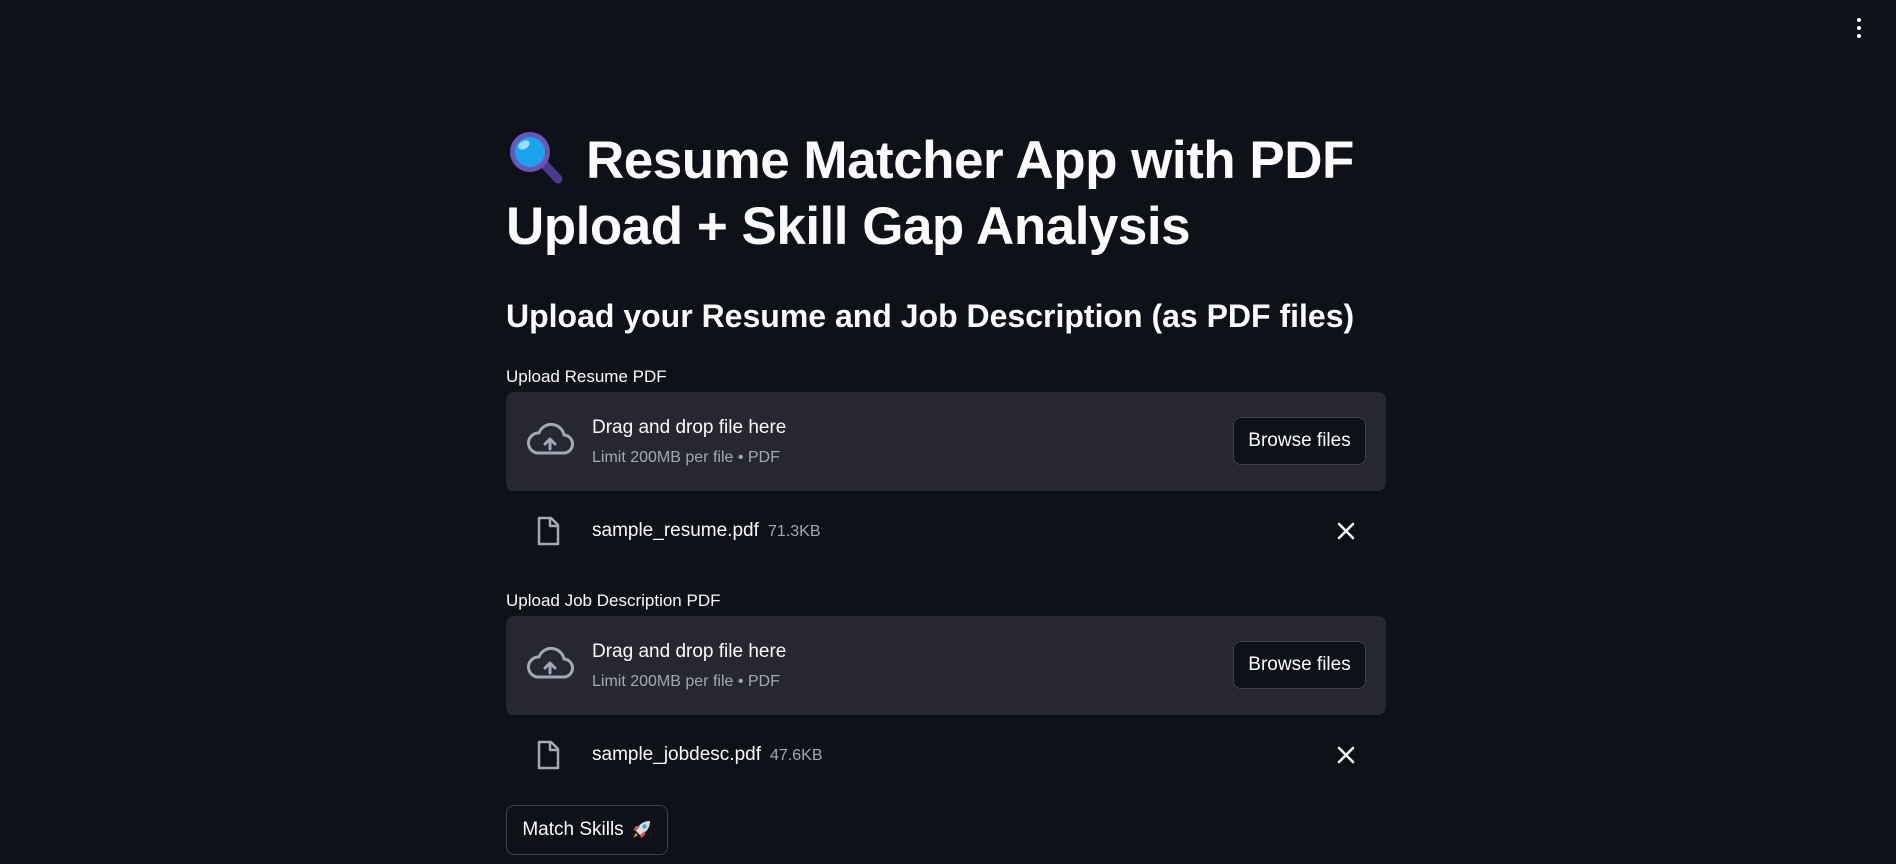  I want to click on resume-file-row: sample_resume.pdf 71.3KB, so click(946, 530).